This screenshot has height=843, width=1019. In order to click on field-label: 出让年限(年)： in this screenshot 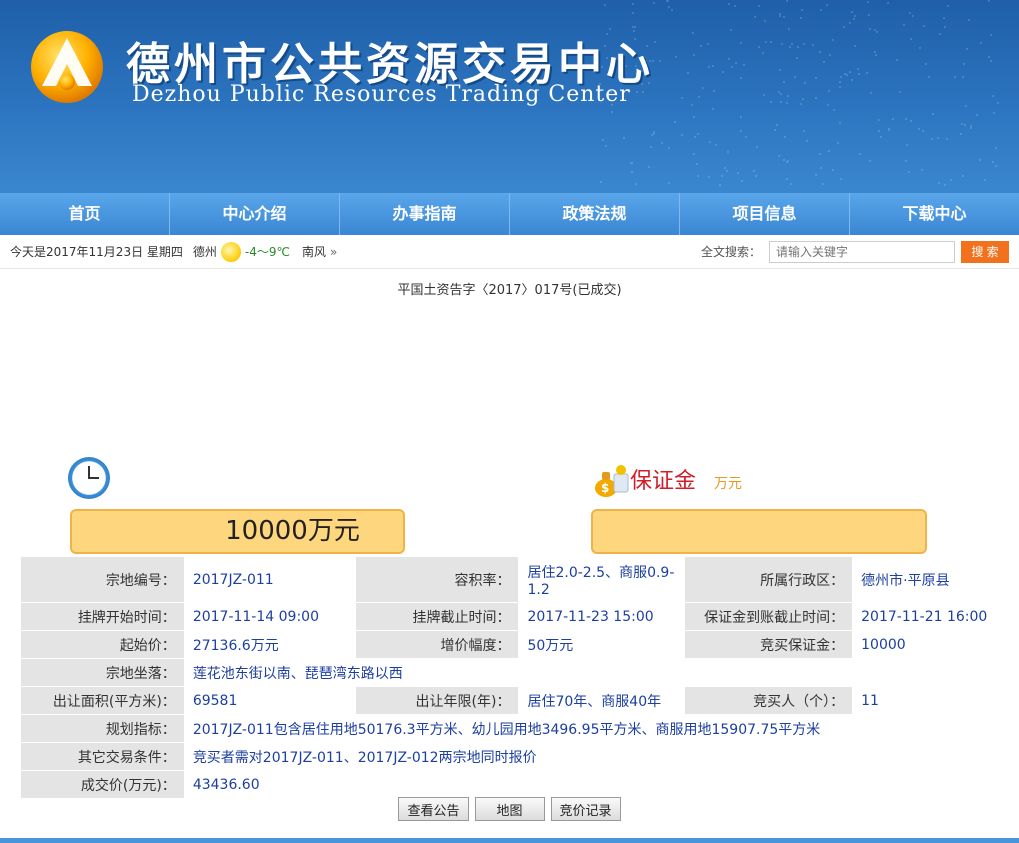, I will do `click(437, 700)`.